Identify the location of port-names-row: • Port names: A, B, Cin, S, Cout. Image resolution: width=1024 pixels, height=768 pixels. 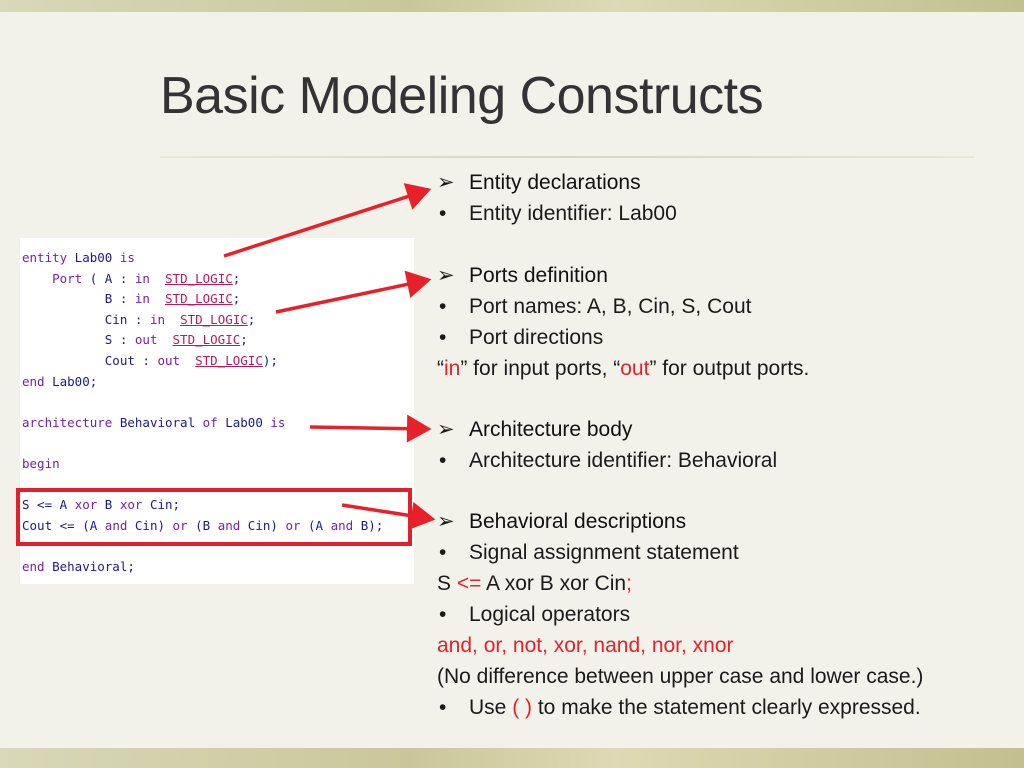
(594, 307).